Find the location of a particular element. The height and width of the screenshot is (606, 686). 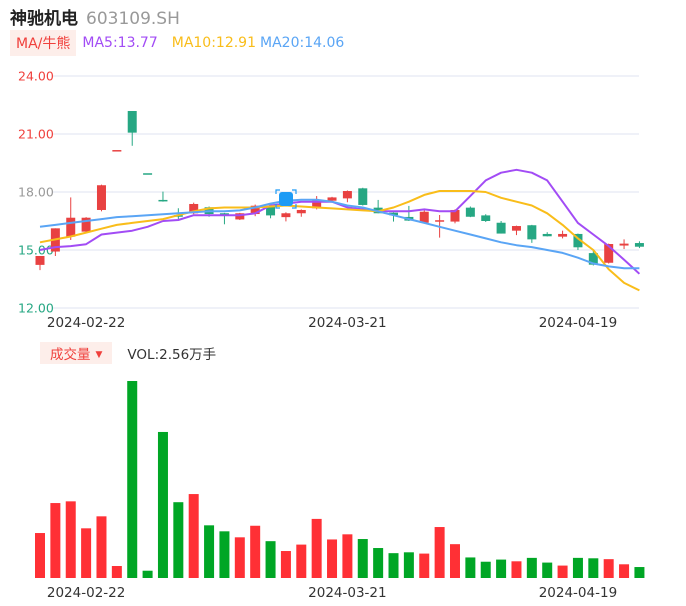

y-tick-label: 15.00 is located at coordinates (36, 250).